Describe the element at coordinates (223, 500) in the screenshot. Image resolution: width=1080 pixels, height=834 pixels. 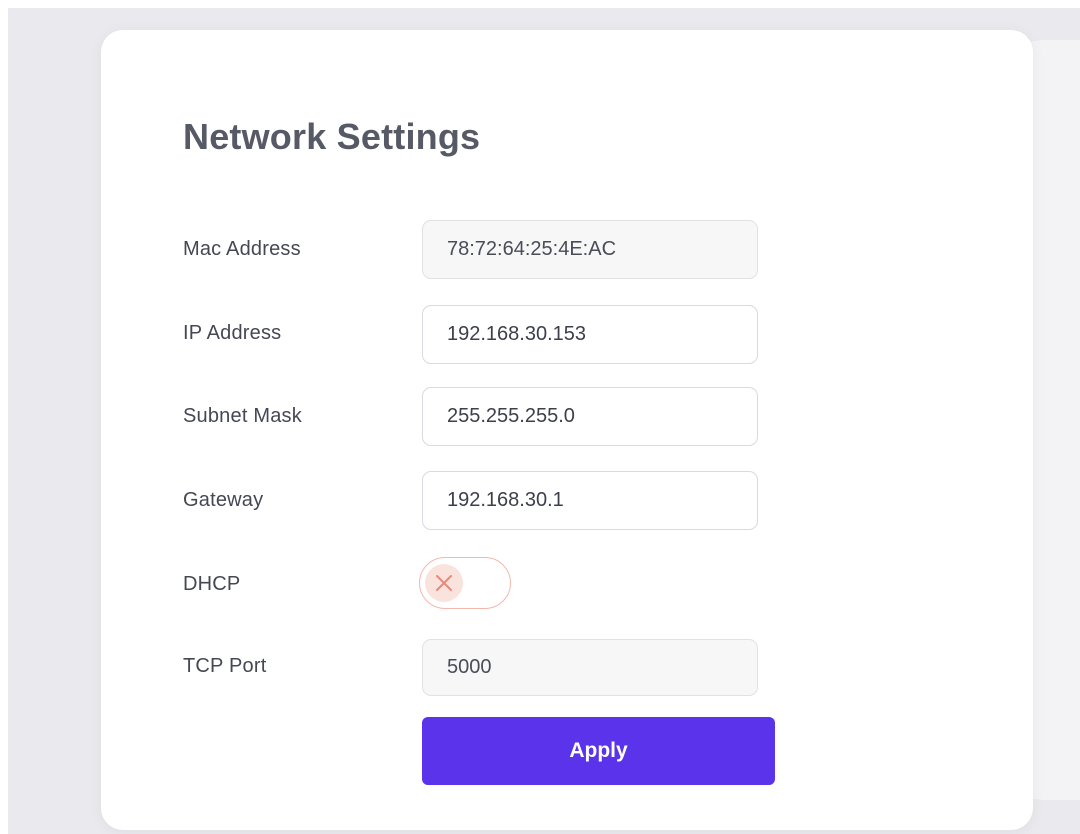
I see `gateway-label: Gateway` at that location.